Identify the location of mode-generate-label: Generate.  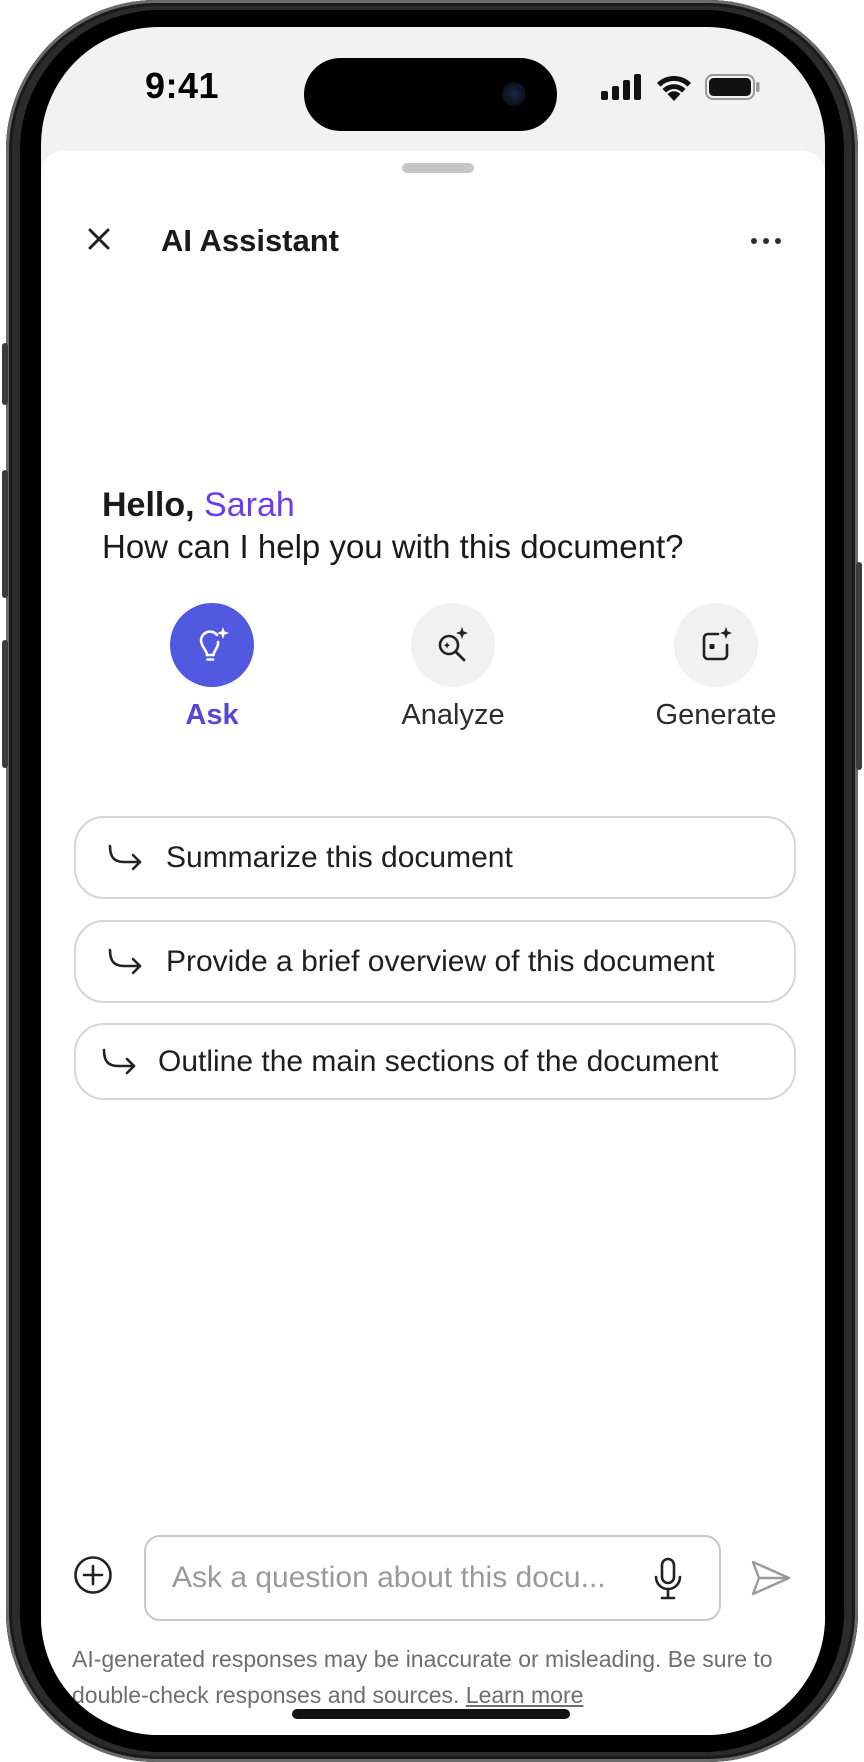
(716, 715).